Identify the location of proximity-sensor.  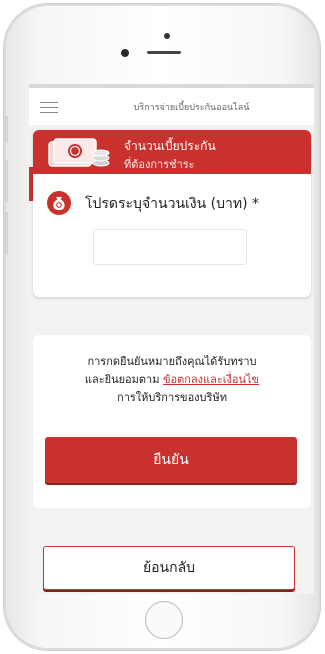
(125, 53).